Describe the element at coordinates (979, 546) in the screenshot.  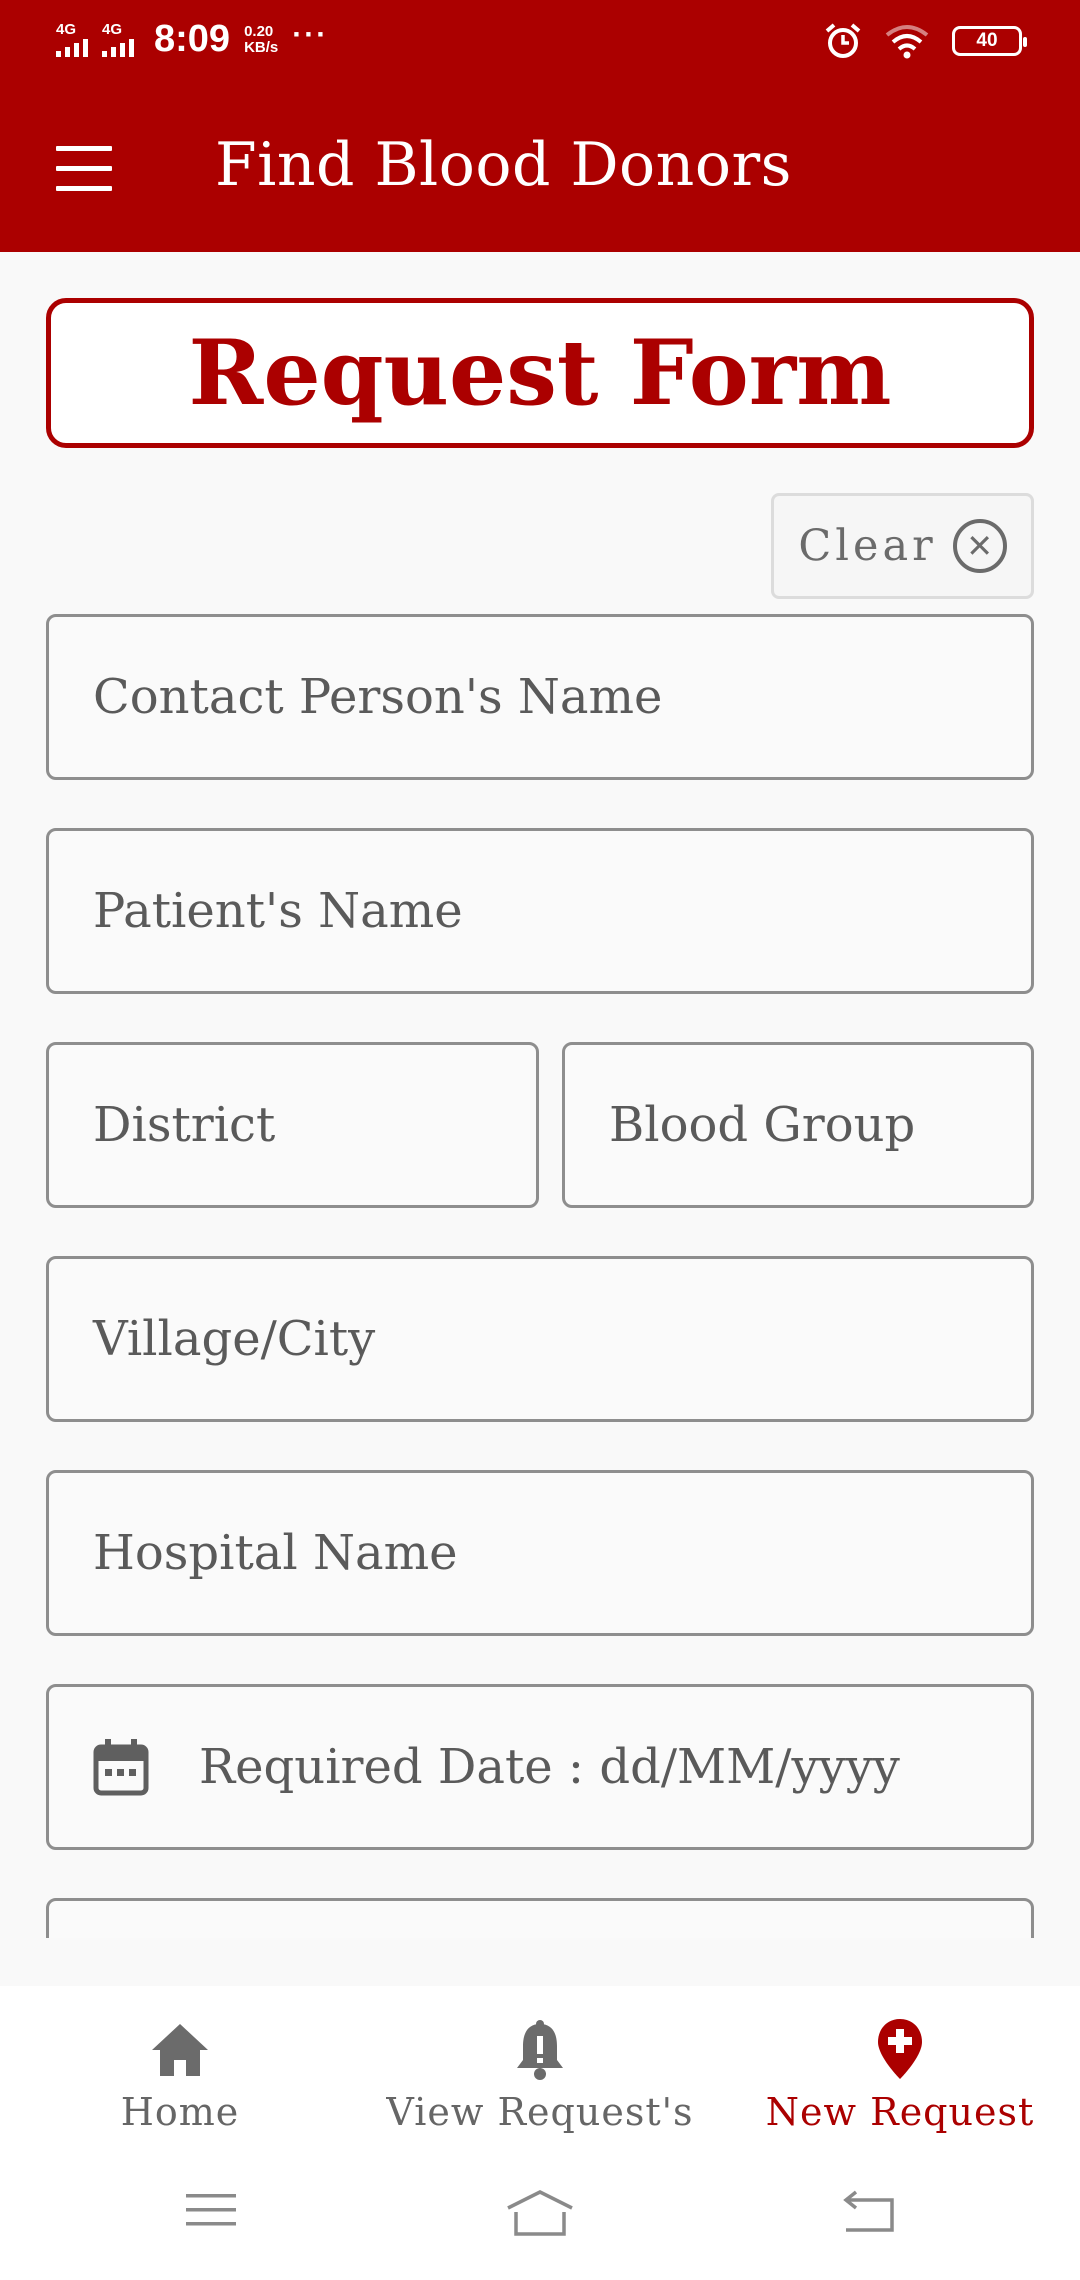
I see `close-circle-icon: ✕` at that location.